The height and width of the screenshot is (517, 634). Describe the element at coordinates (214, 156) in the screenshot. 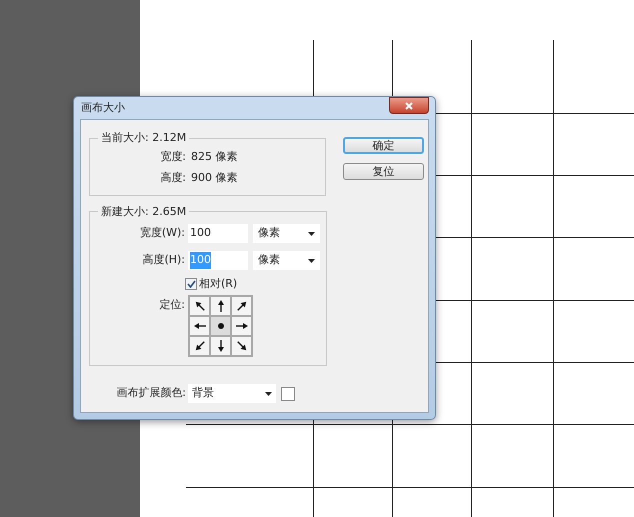

I see `field-value: 825 像素` at that location.